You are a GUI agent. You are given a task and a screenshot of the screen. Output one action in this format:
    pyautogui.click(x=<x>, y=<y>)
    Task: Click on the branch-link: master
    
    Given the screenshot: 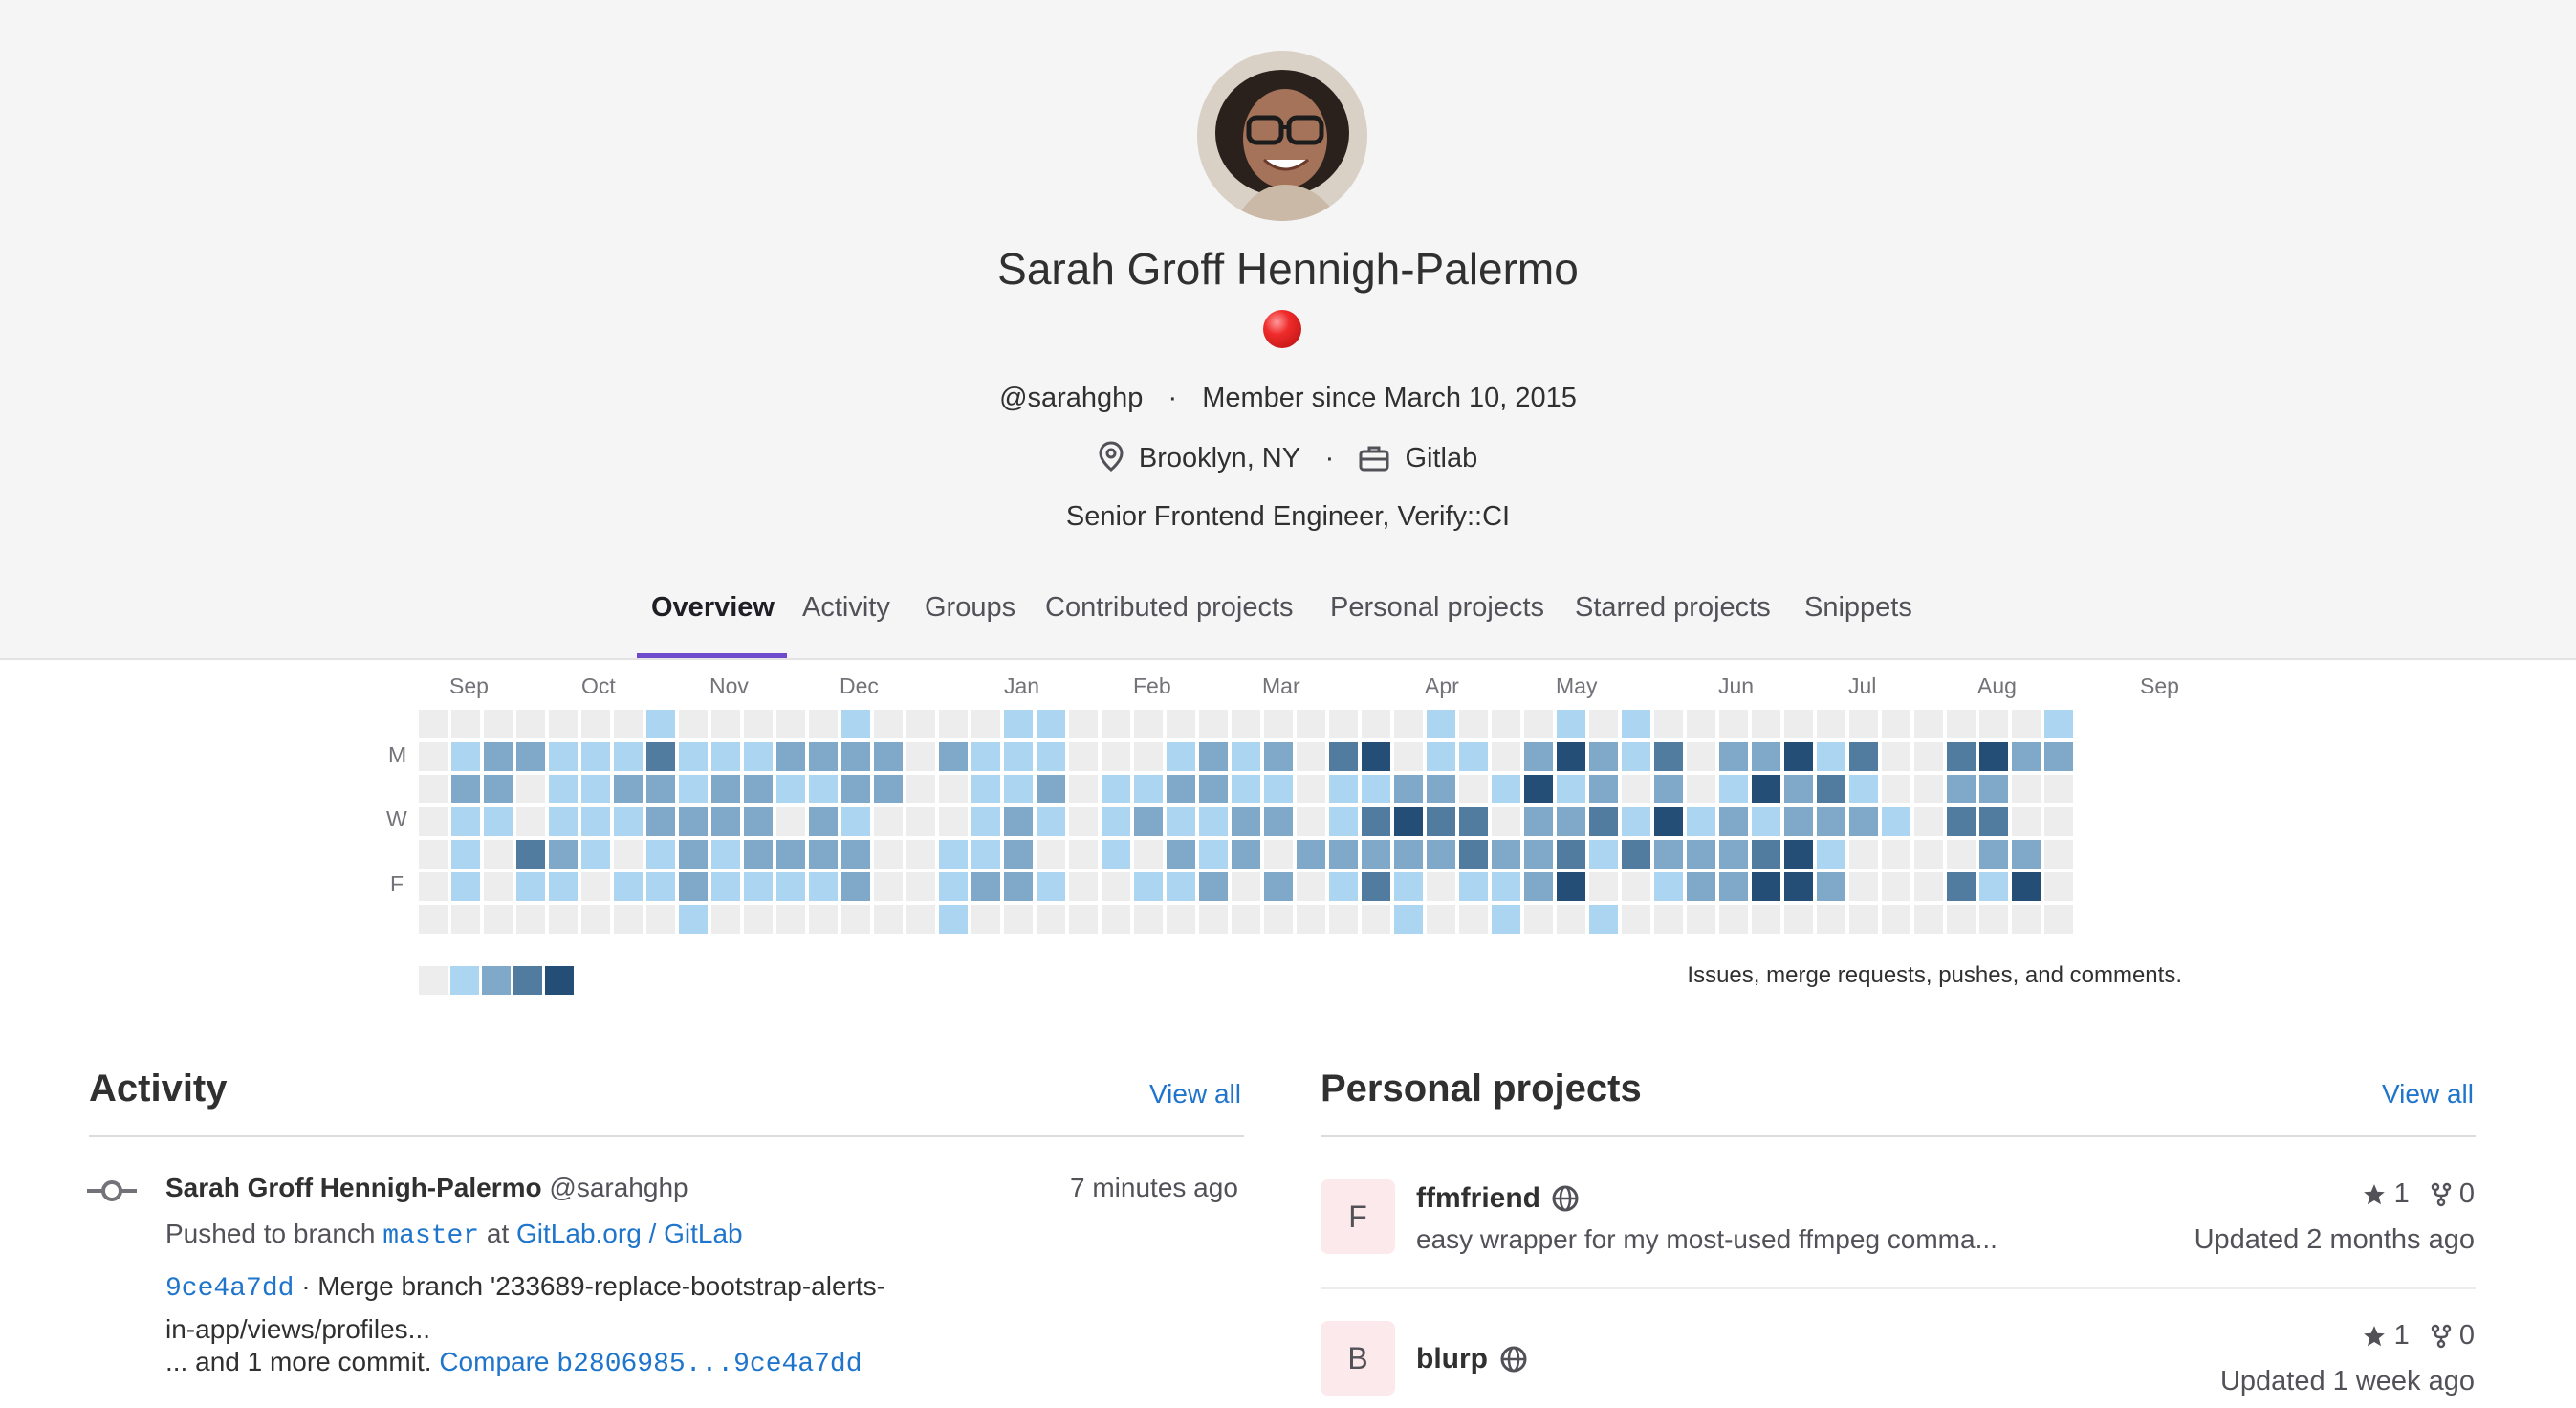 What is the action you would take?
    pyautogui.click(x=430, y=1236)
    